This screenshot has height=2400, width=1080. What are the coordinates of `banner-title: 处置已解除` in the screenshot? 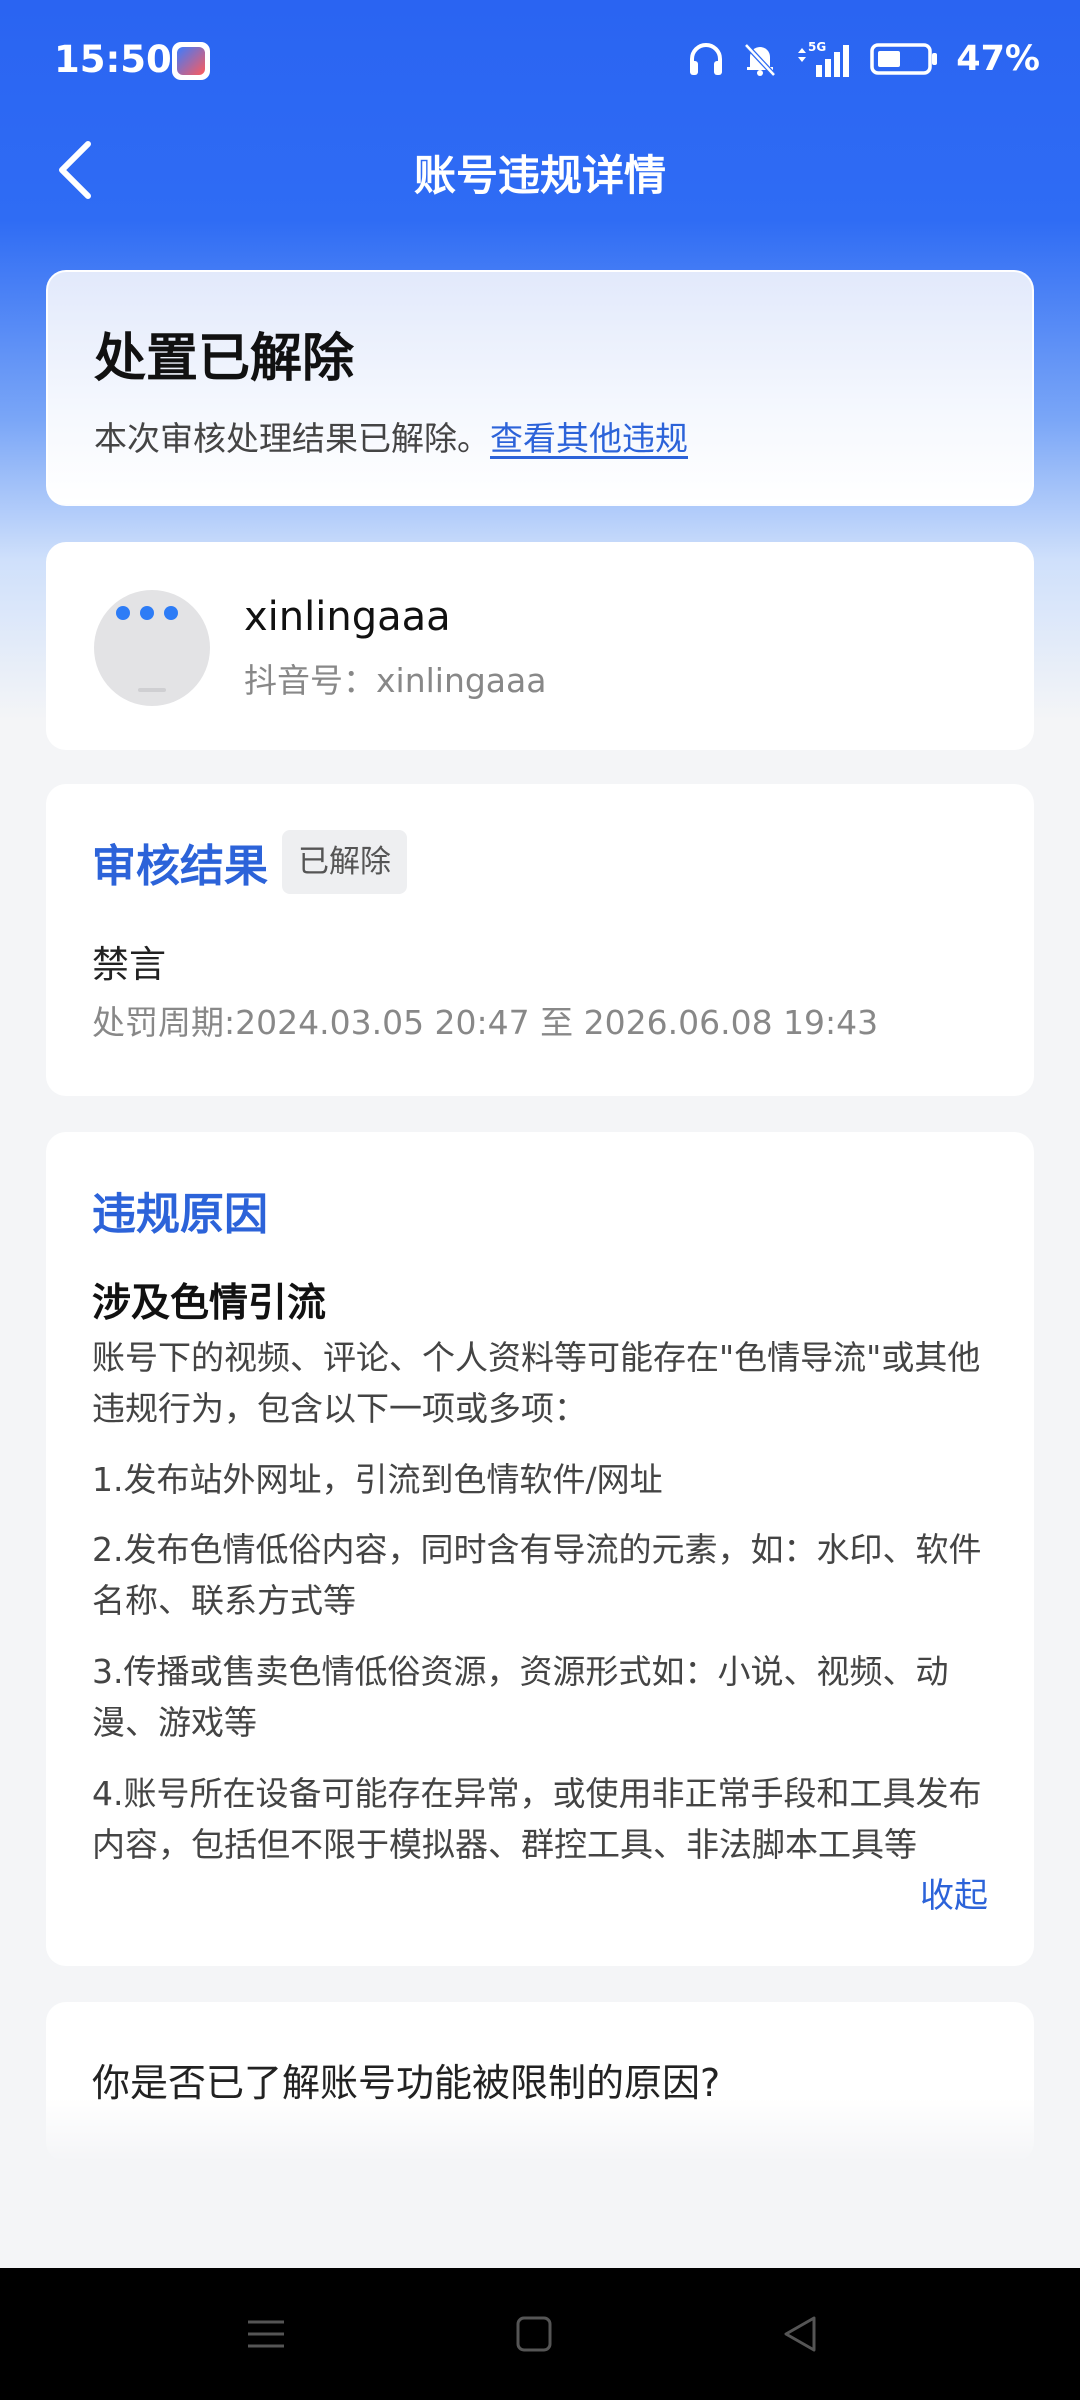 It's located at (224, 359).